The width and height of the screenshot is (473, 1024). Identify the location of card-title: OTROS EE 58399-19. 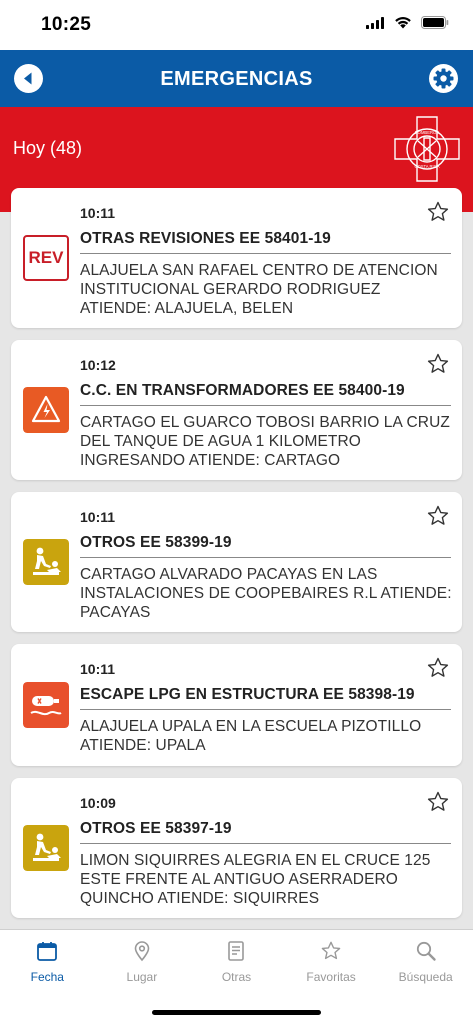
(156, 542).